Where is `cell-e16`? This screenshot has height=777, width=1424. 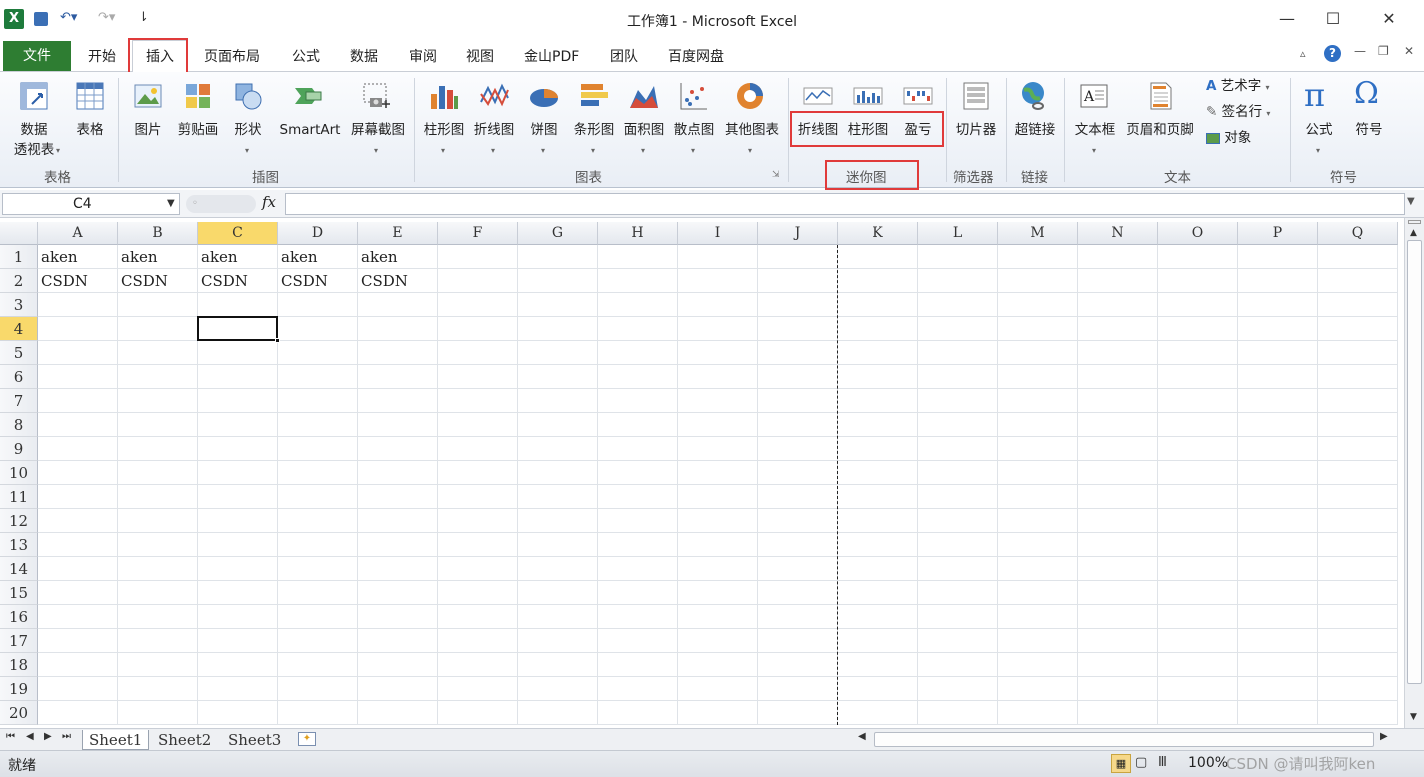 cell-e16 is located at coordinates (398, 617).